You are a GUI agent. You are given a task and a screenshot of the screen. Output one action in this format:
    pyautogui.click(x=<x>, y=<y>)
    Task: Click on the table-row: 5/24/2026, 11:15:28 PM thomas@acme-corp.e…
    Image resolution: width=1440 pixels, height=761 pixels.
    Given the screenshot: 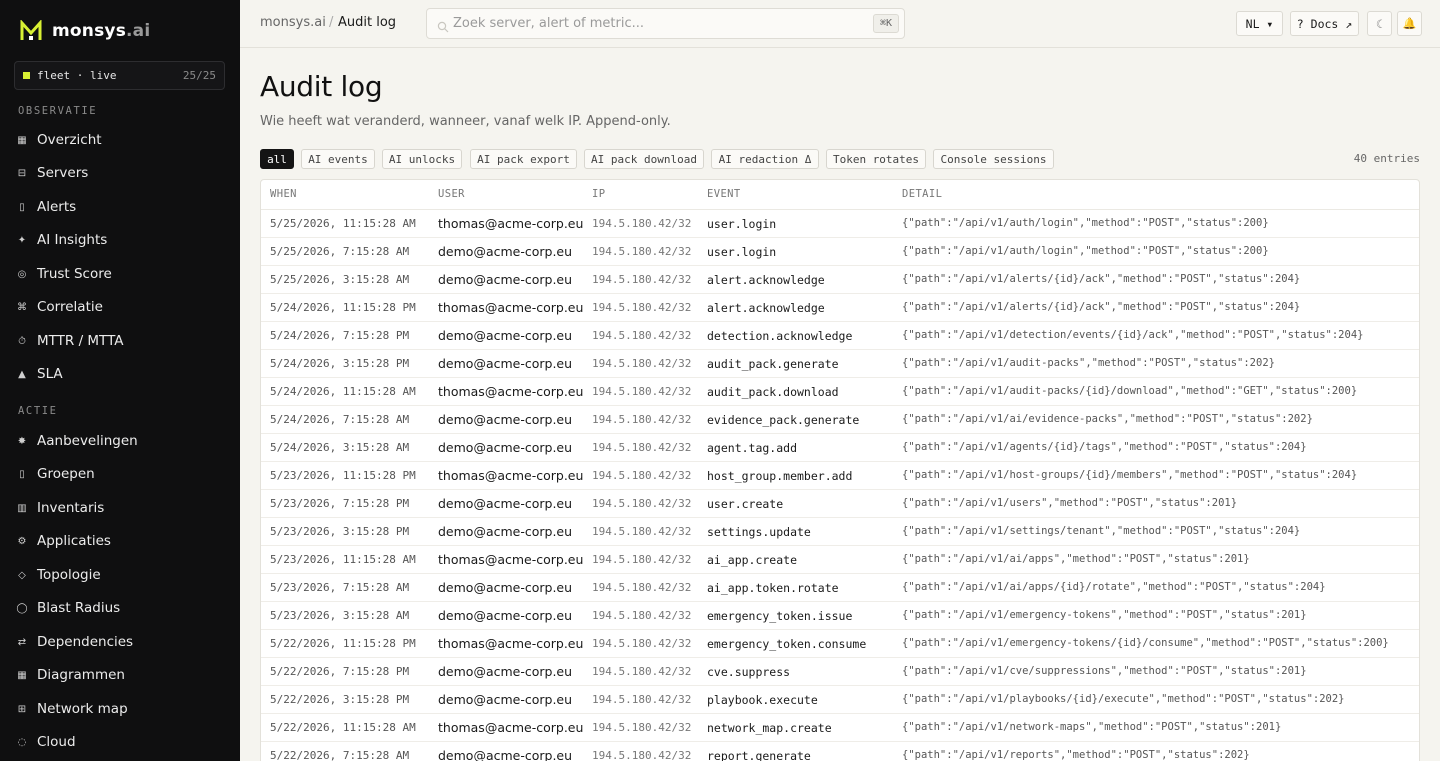 What is the action you would take?
    pyautogui.click(x=840, y=308)
    